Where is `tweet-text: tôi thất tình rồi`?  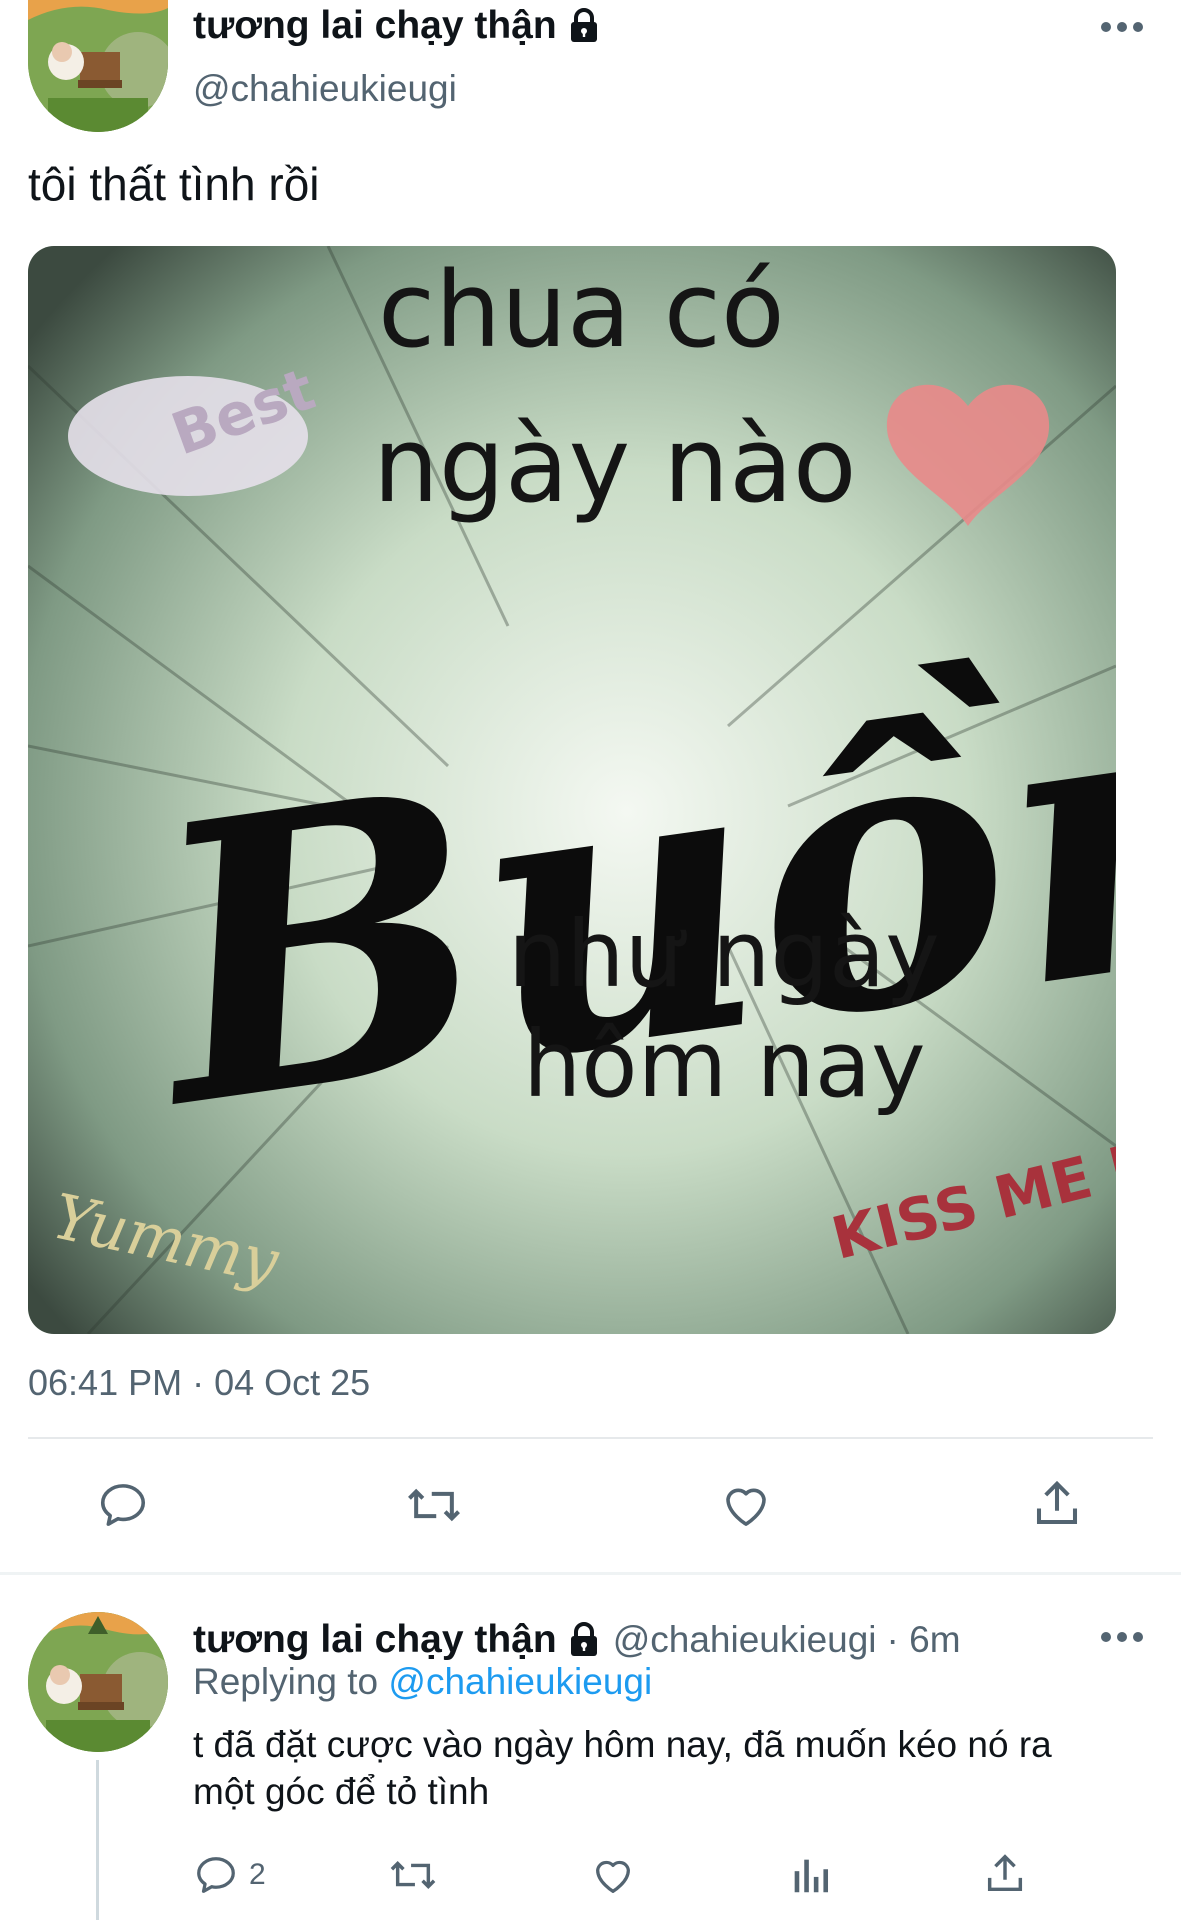 tweet-text: tôi thất tình rồi is located at coordinates (174, 184).